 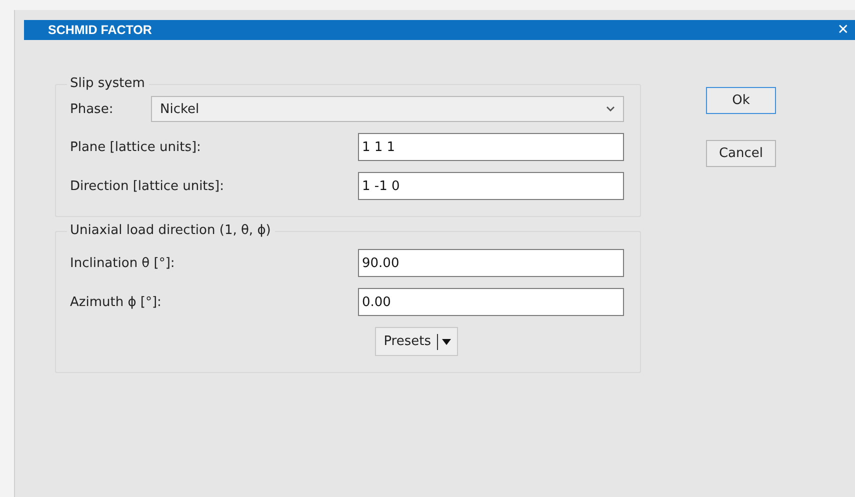 I want to click on field-label: Phase:, so click(x=92, y=109).